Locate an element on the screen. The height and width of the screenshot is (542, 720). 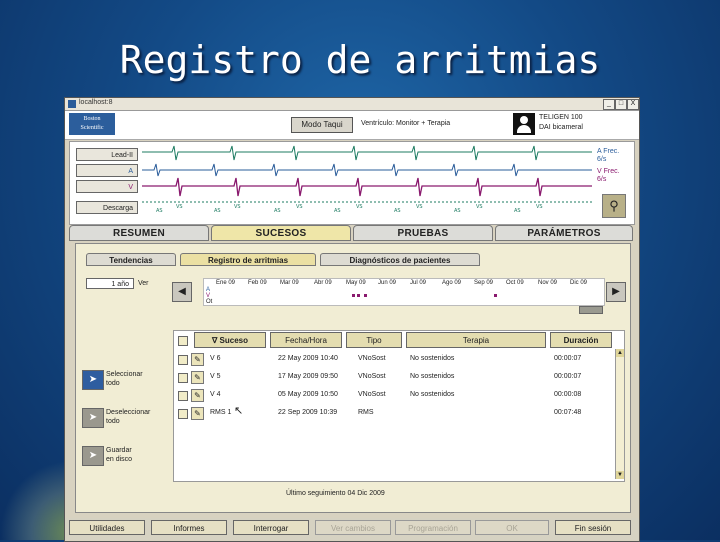
marker-as-1: AS is located at coordinates (159, 211).